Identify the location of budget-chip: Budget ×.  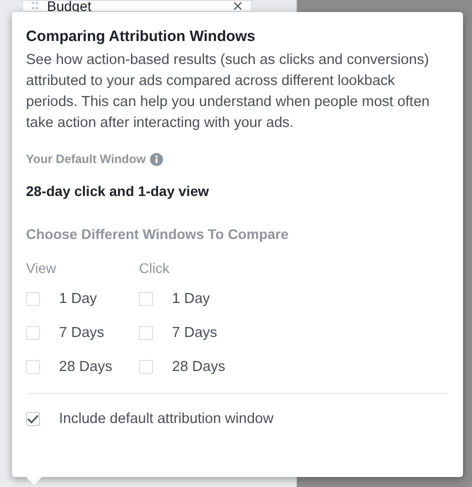
(137, 6).